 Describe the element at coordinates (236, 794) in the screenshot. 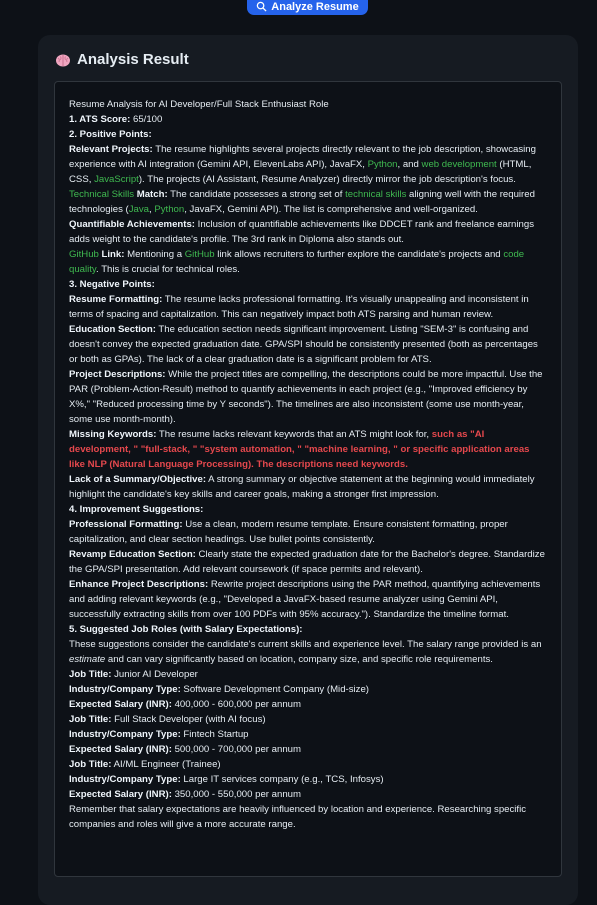

I see `result-text: 350,000 - 550,000 per annum` at that location.